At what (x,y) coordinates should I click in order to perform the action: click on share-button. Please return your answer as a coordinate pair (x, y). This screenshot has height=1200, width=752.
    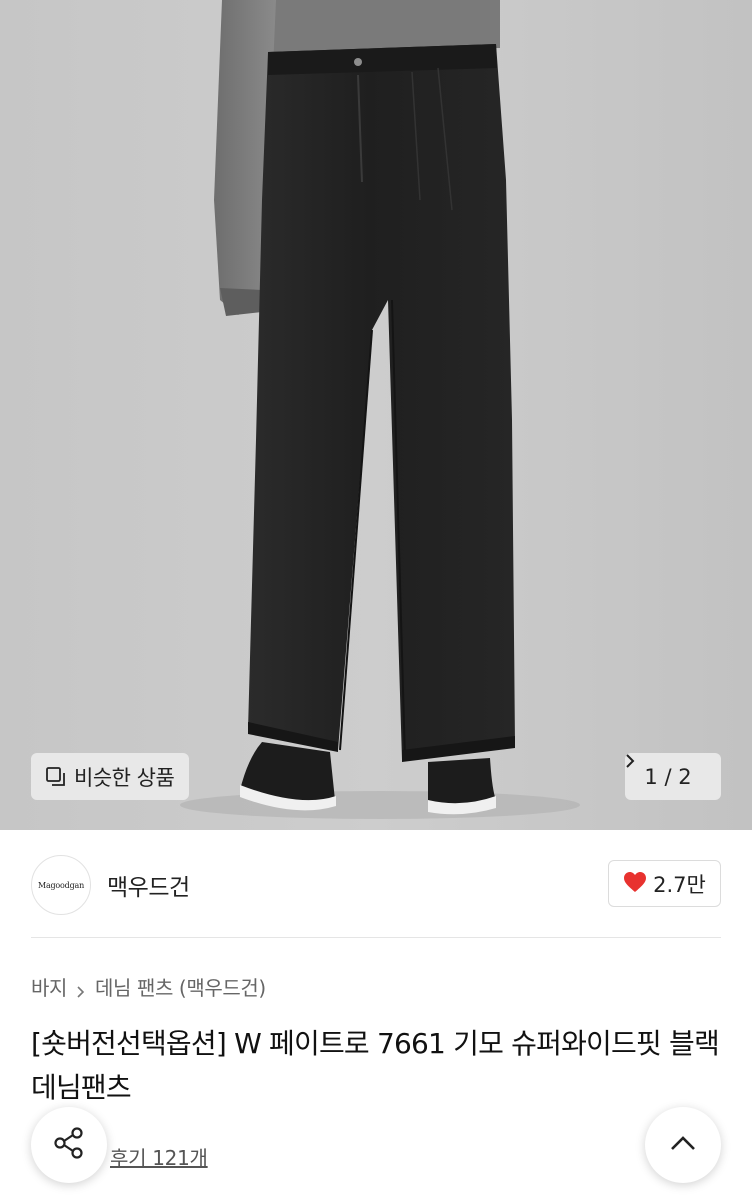
    Looking at the image, I should click on (69, 1145).